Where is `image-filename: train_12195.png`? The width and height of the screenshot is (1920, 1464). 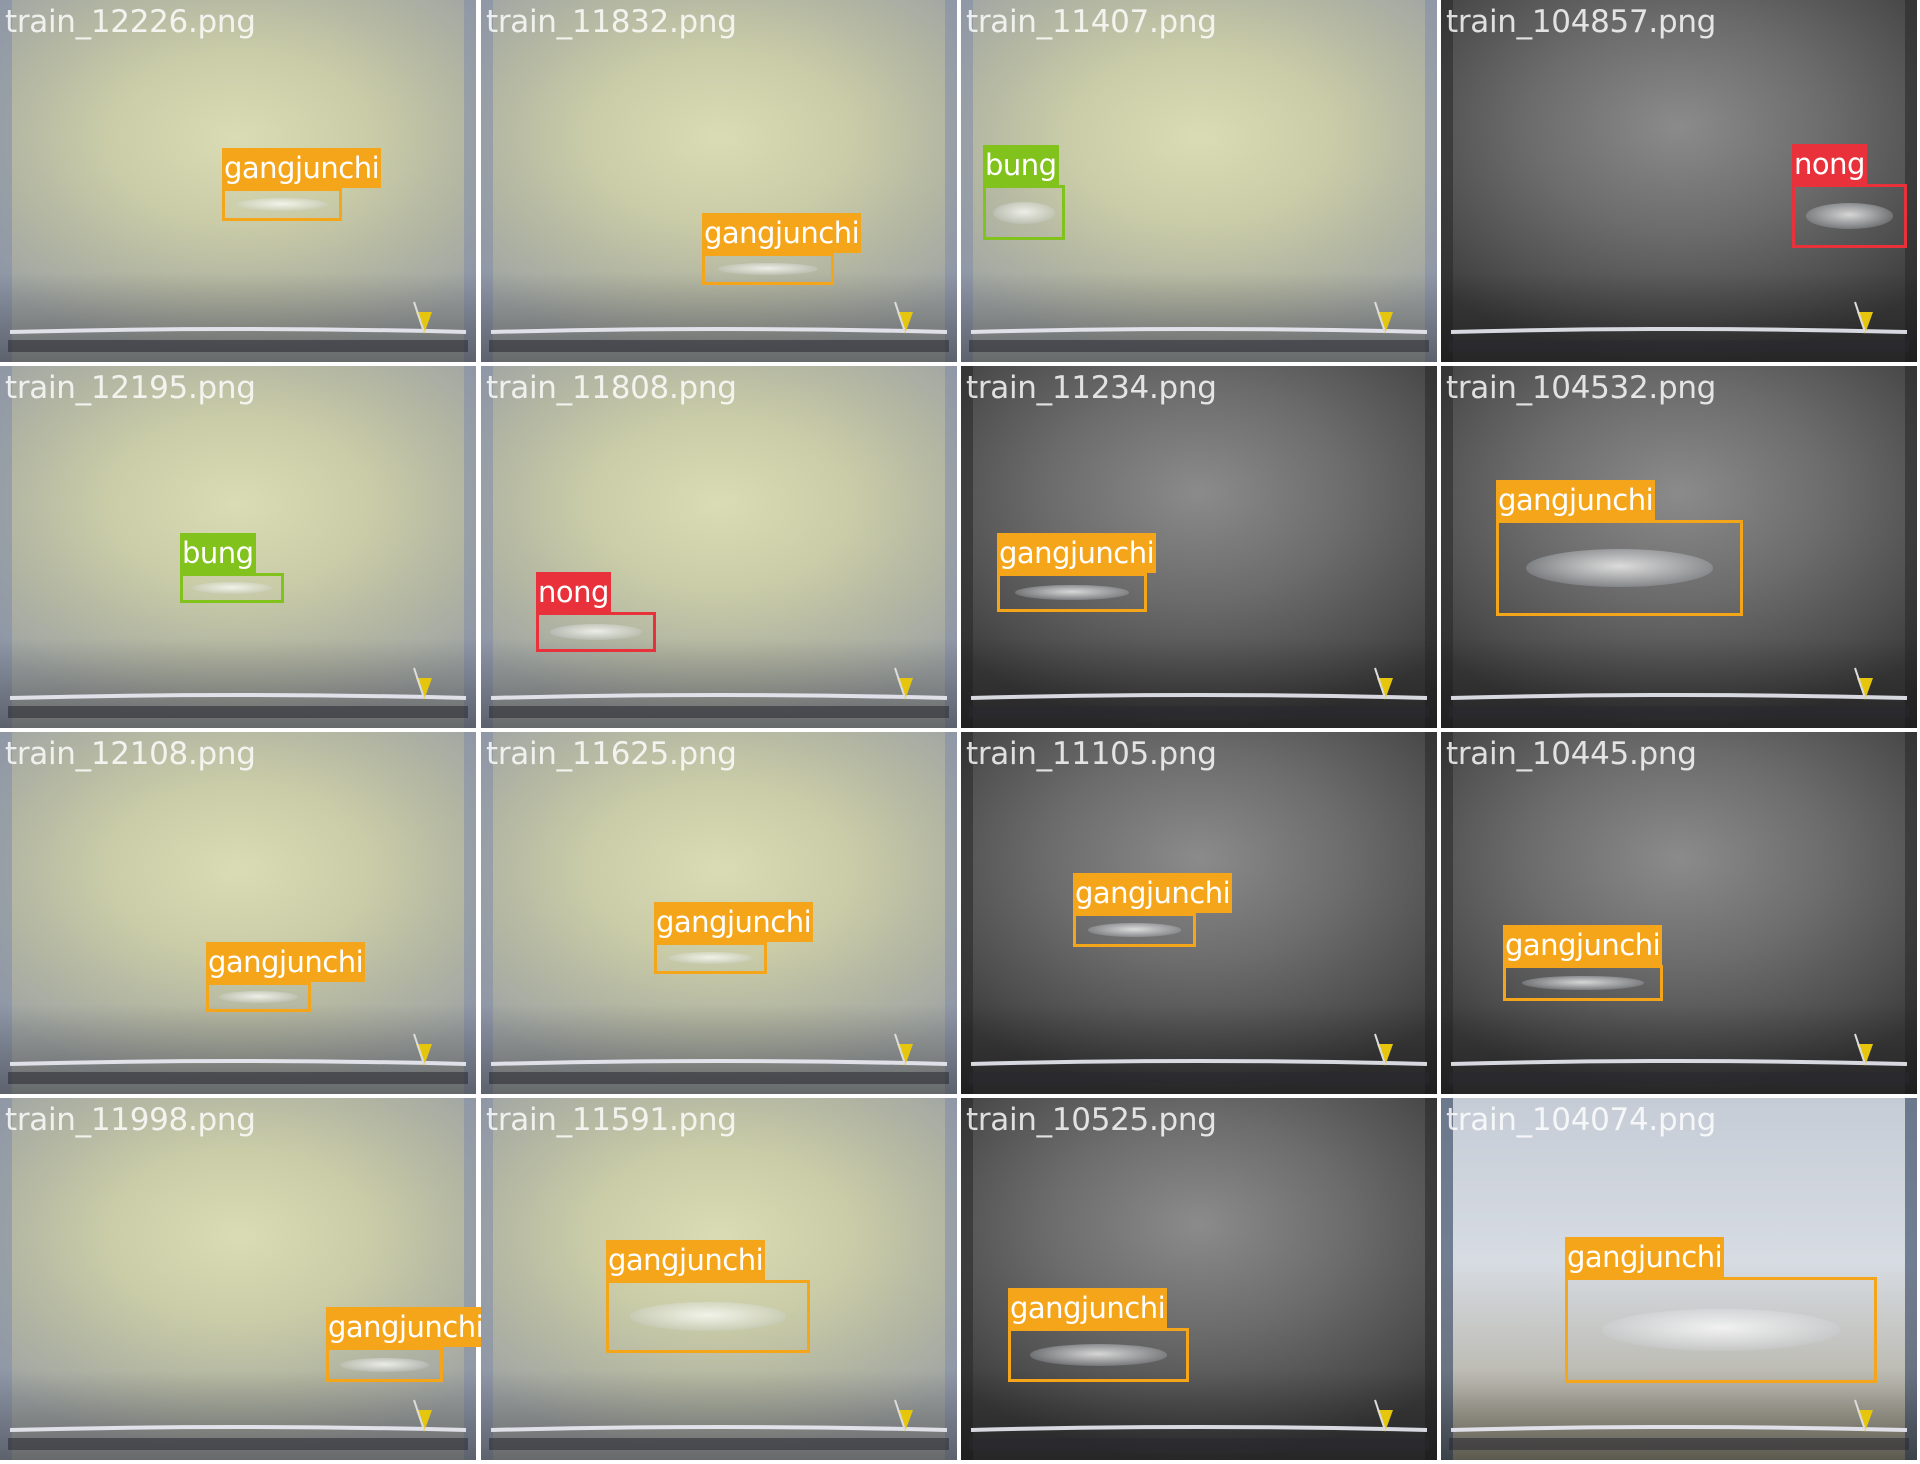 image-filename: train_12195.png is located at coordinates (130, 388).